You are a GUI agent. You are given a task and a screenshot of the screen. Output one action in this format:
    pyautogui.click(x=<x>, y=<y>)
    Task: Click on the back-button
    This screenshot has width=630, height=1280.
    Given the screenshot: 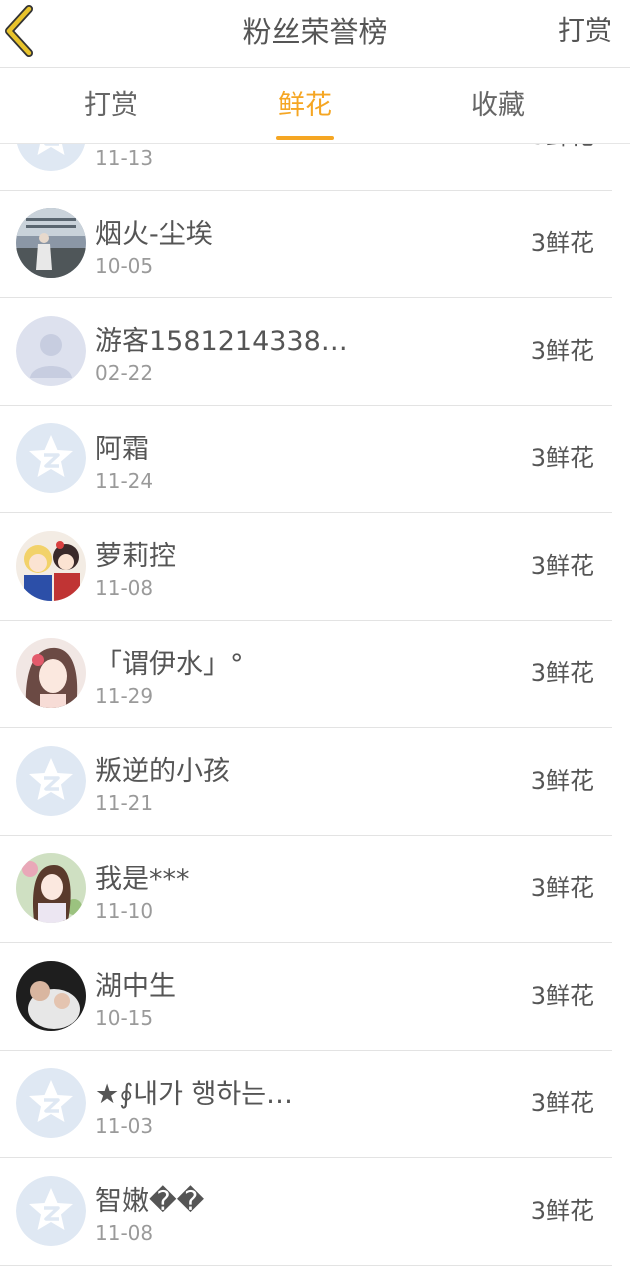 What is the action you would take?
    pyautogui.click(x=20, y=31)
    